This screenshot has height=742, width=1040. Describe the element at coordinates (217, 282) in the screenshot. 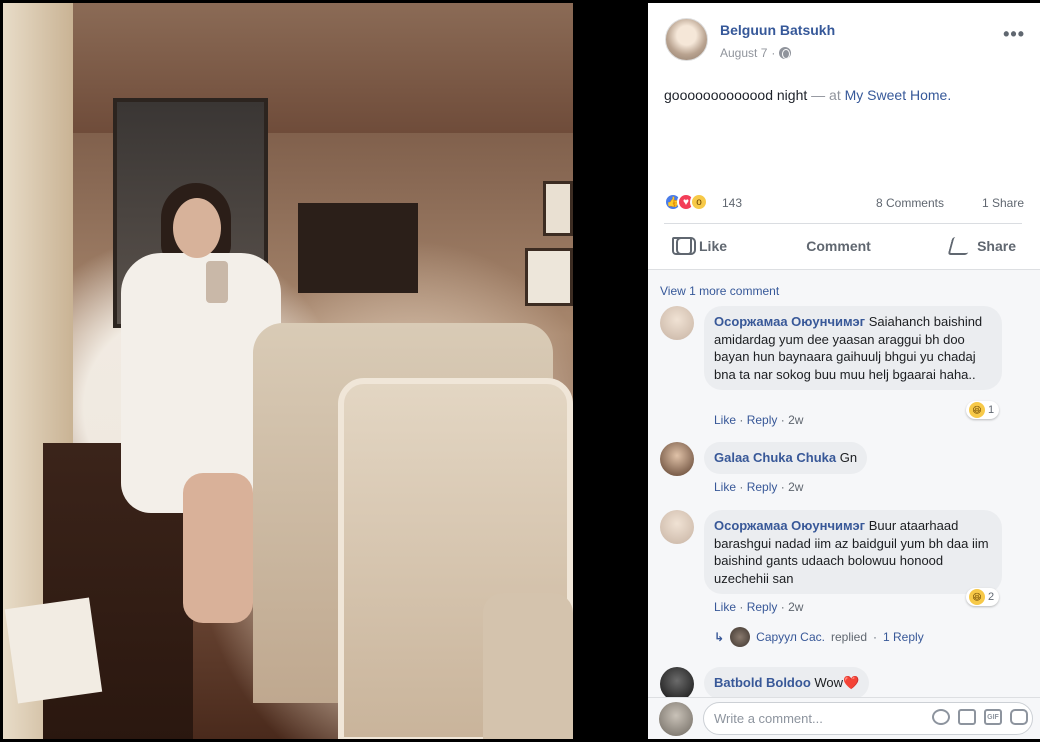

I see `photo-phone` at that location.